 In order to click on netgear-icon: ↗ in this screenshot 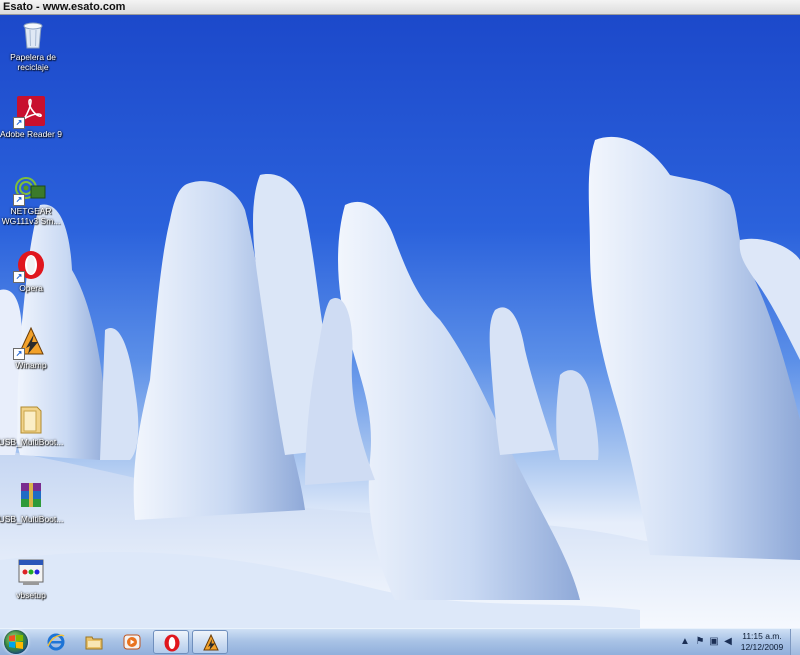, I will do `click(30, 189)`.